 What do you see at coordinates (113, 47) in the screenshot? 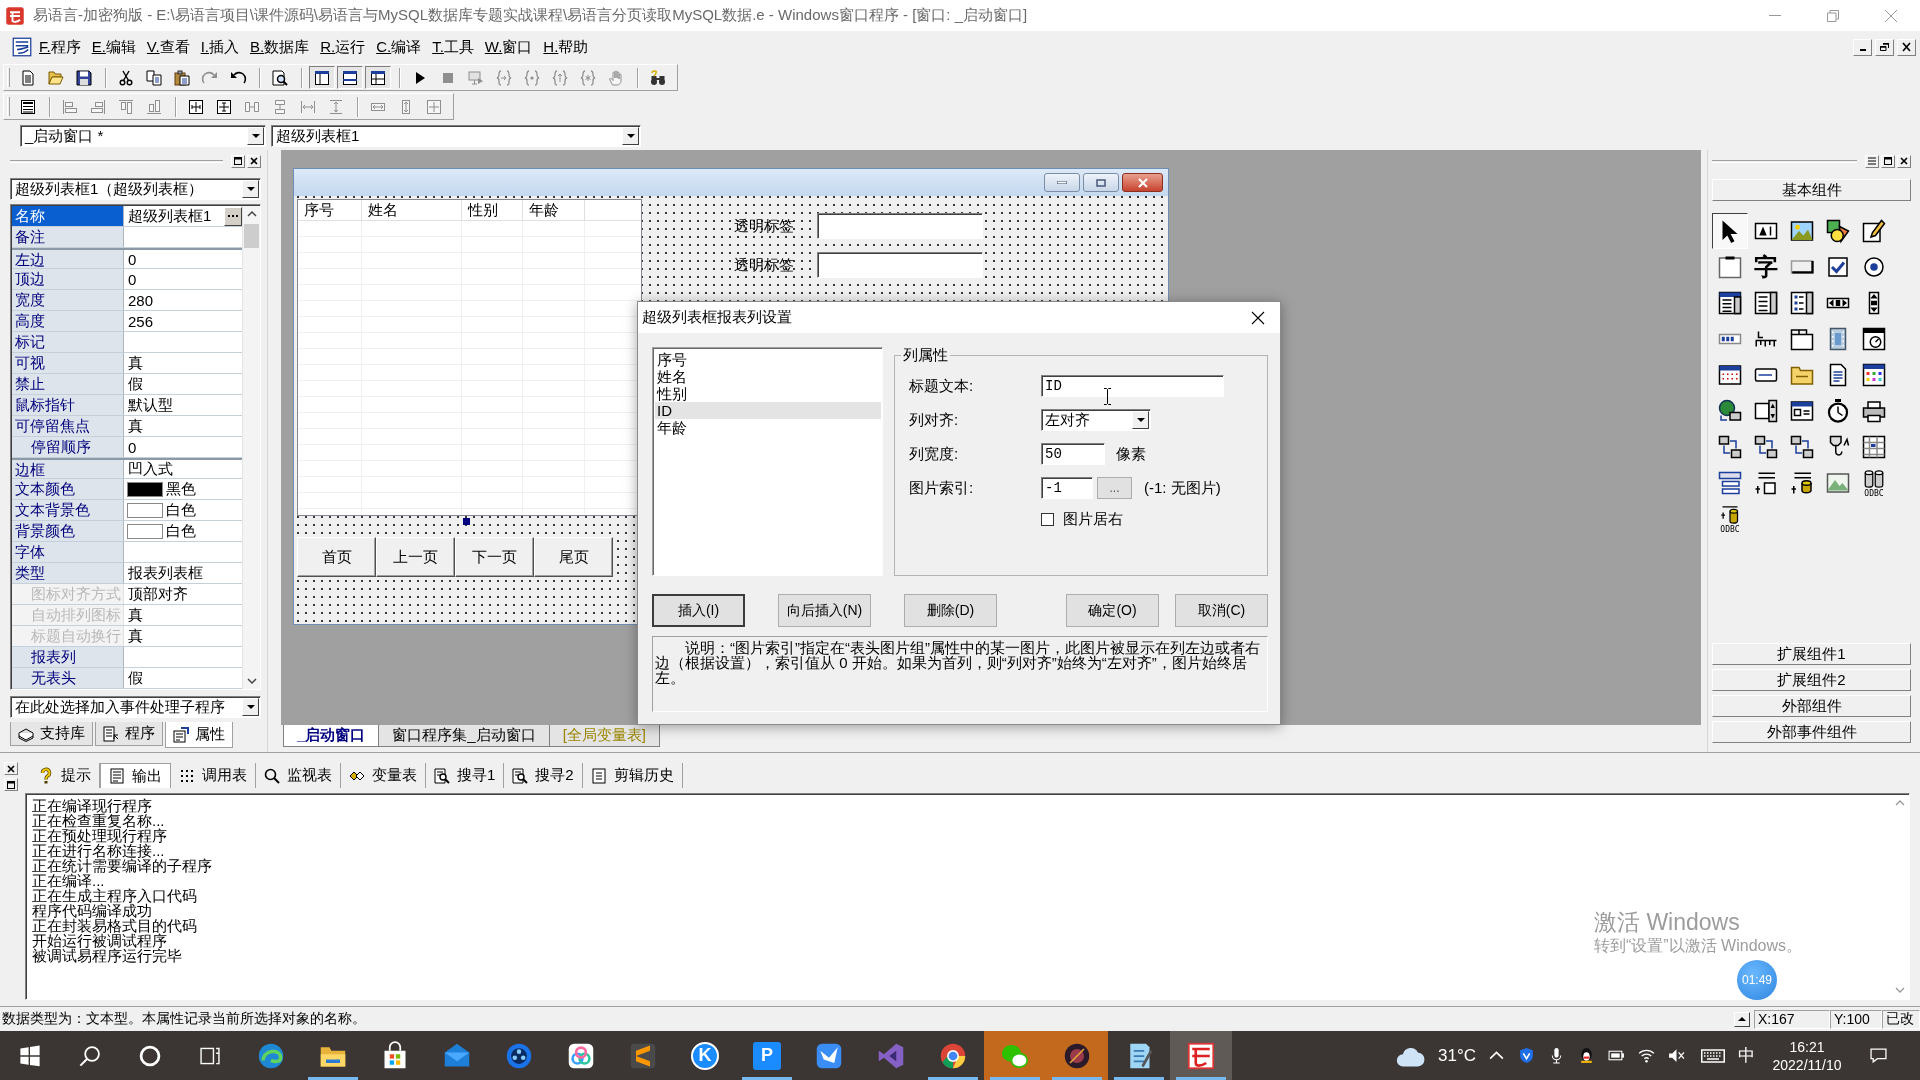
I see `menu-item: E.编辑` at bounding box center [113, 47].